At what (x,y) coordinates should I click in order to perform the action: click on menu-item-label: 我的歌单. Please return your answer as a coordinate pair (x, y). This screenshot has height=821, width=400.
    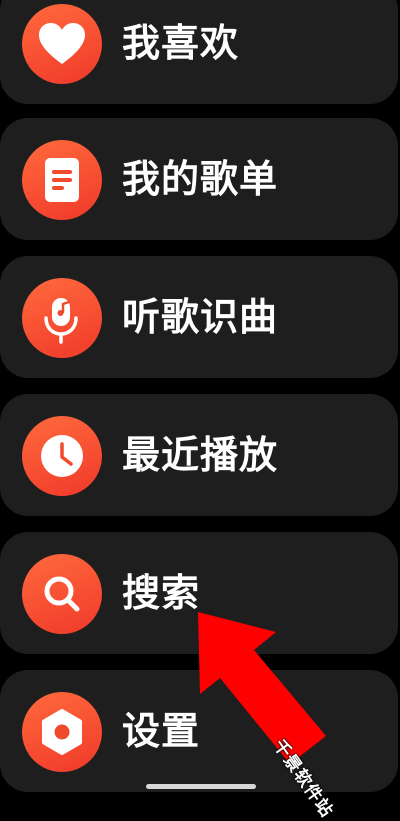
    Looking at the image, I should click on (200, 179).